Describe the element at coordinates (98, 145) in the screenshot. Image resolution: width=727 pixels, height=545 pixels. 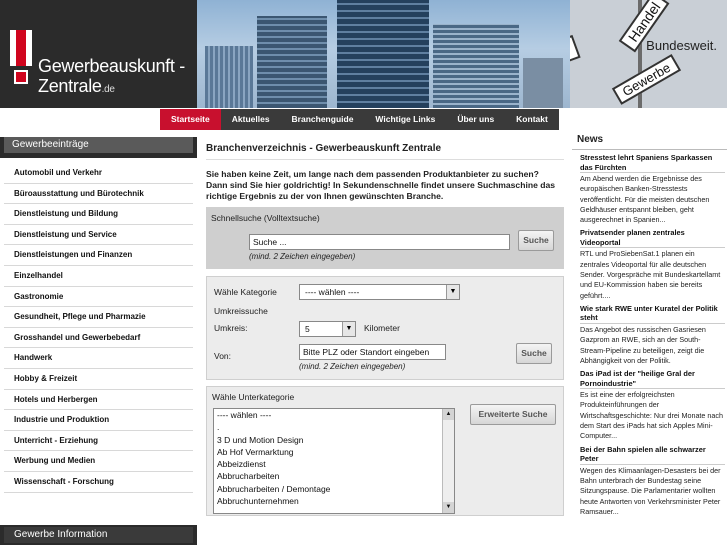
I see `sidebar-heading-label: Gewerbeeinträge` at that location.